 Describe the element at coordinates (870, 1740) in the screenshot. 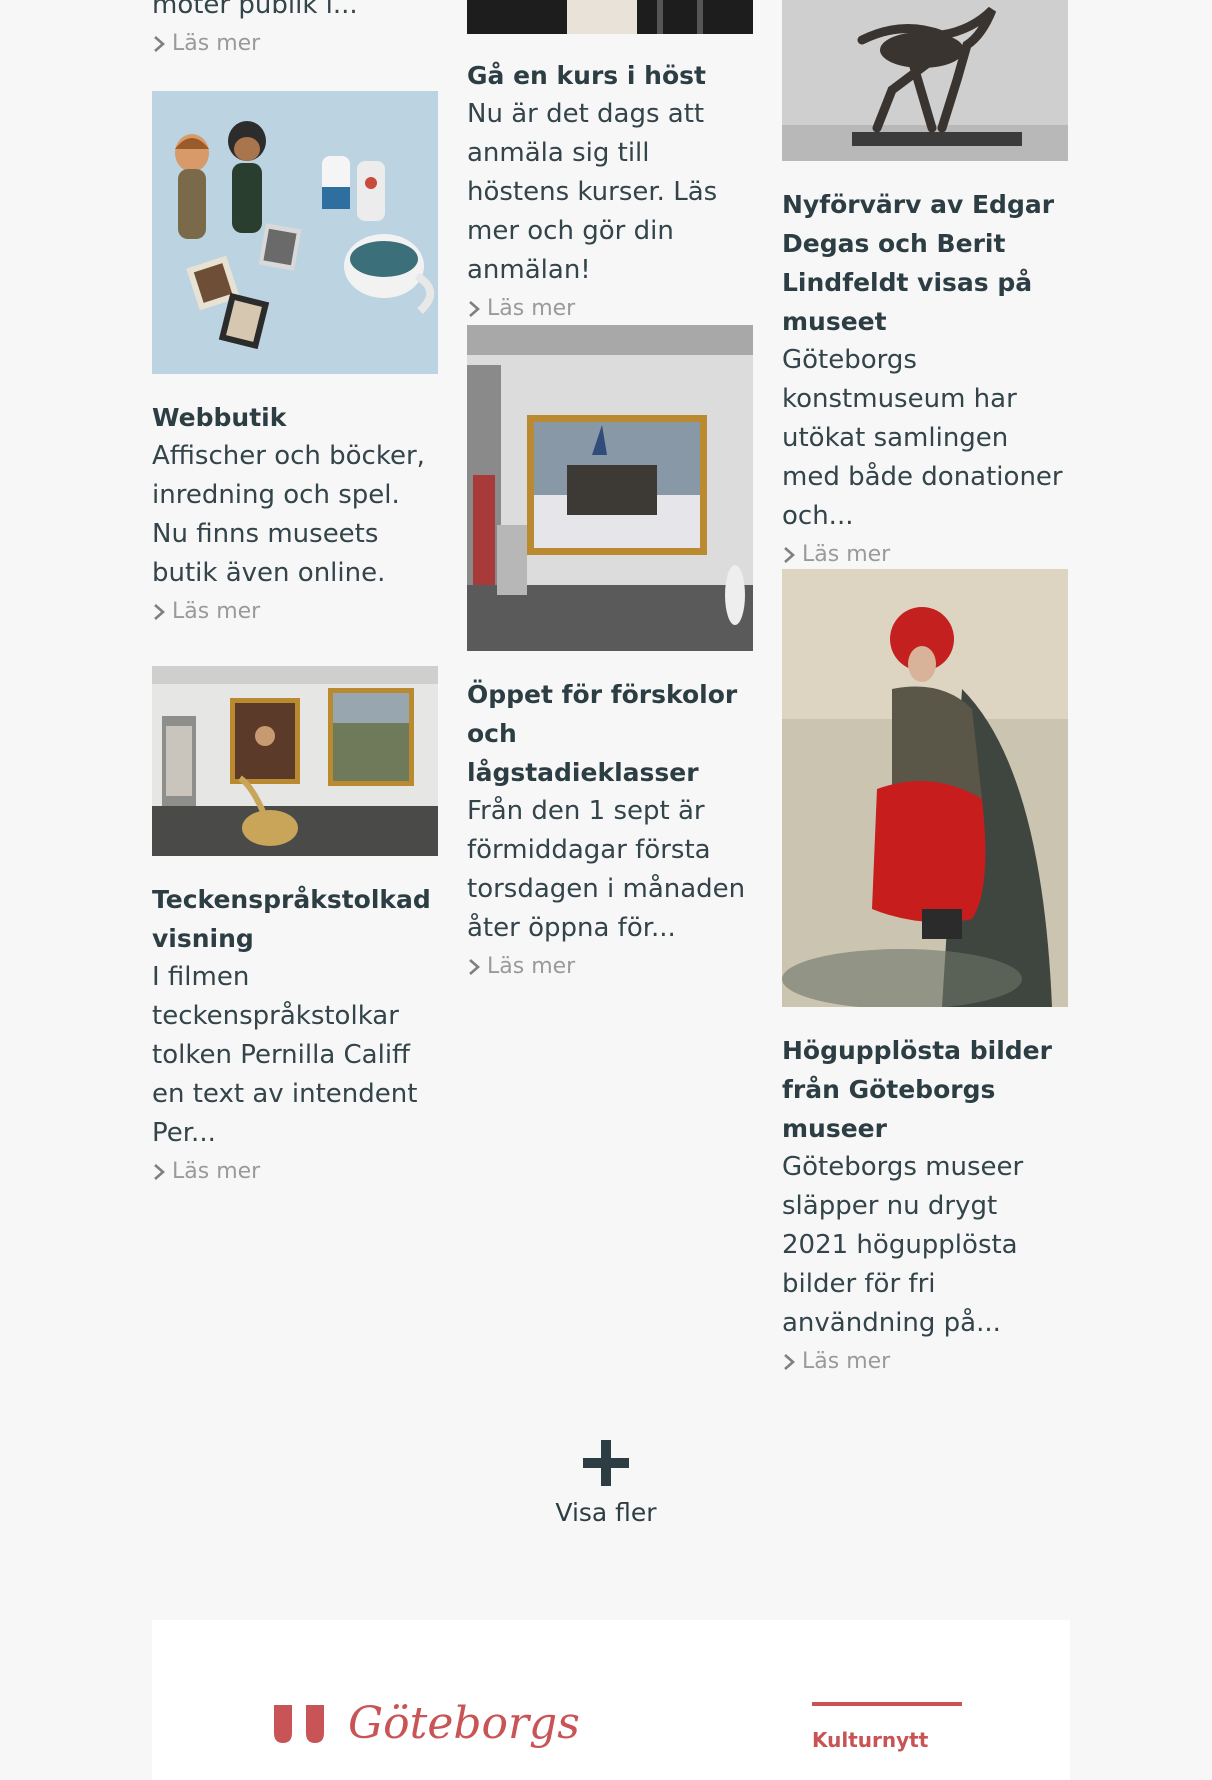

I see `footer-link-kulturnytt: Kulturnytt` at that location.